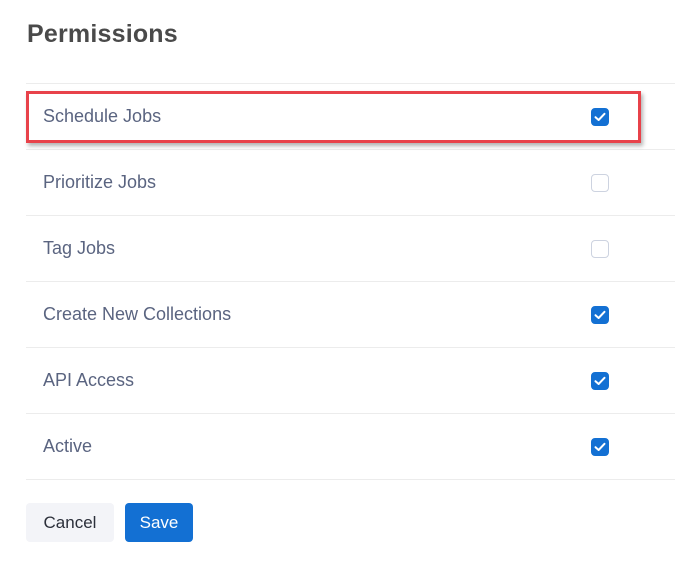 The height and width of the screenshot is (570, 675). Describe the element at coordinates (100, 182) in the screenshot. I see `permission-label: Prioritize Jobs` at that location.